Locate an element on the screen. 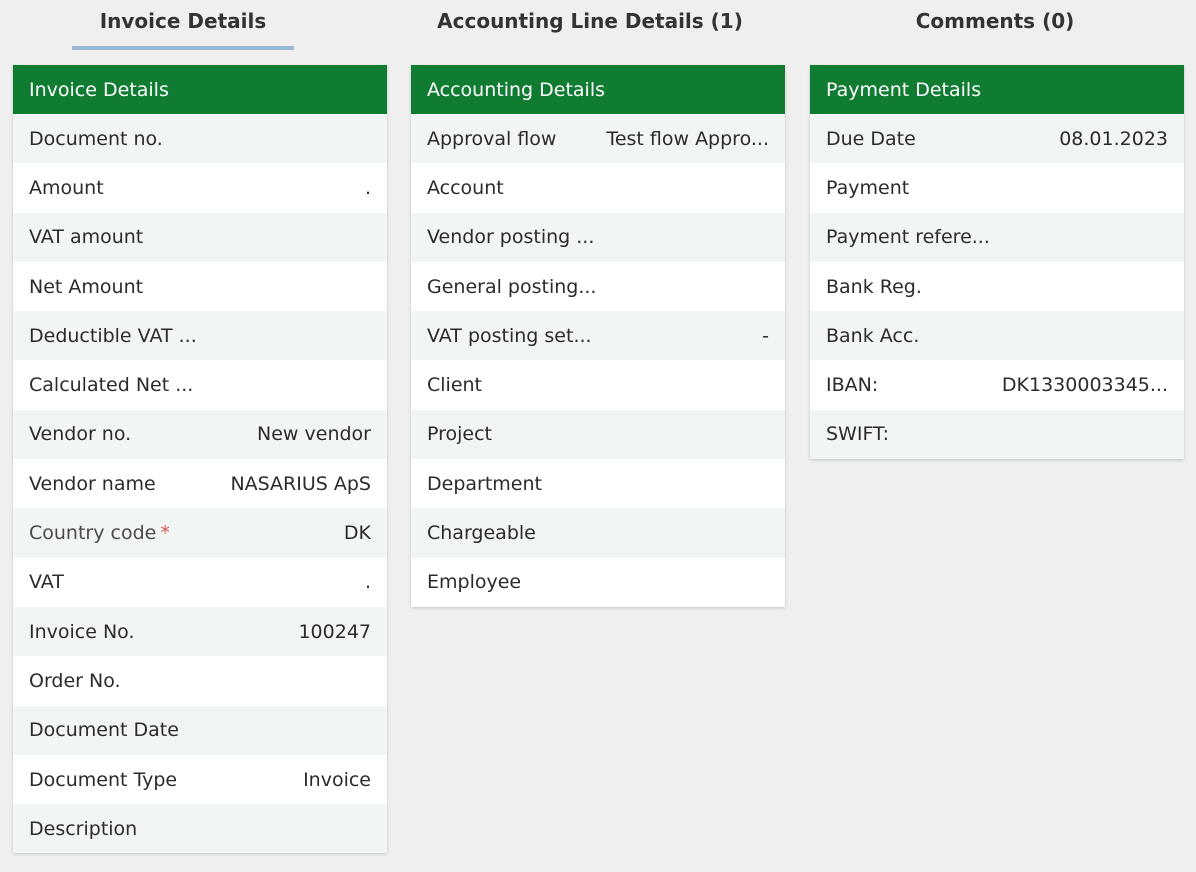 This screenshot has height=872, width=1196. tab-invoice-details: Invoice Details is located at coordinates (183, 26).